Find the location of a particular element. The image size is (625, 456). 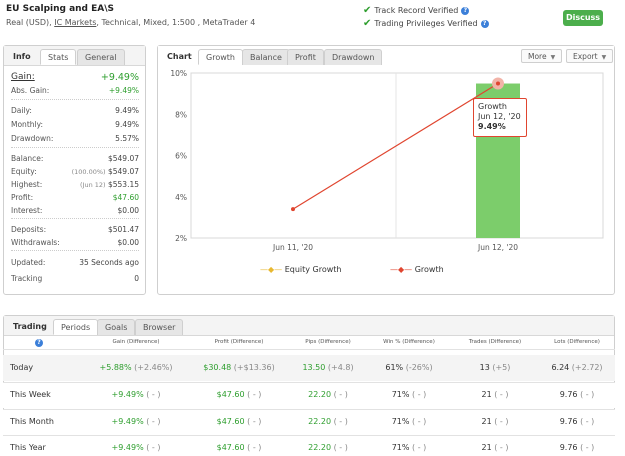

col-gain: Gain (Difference) is located at coordinates (136, 342).